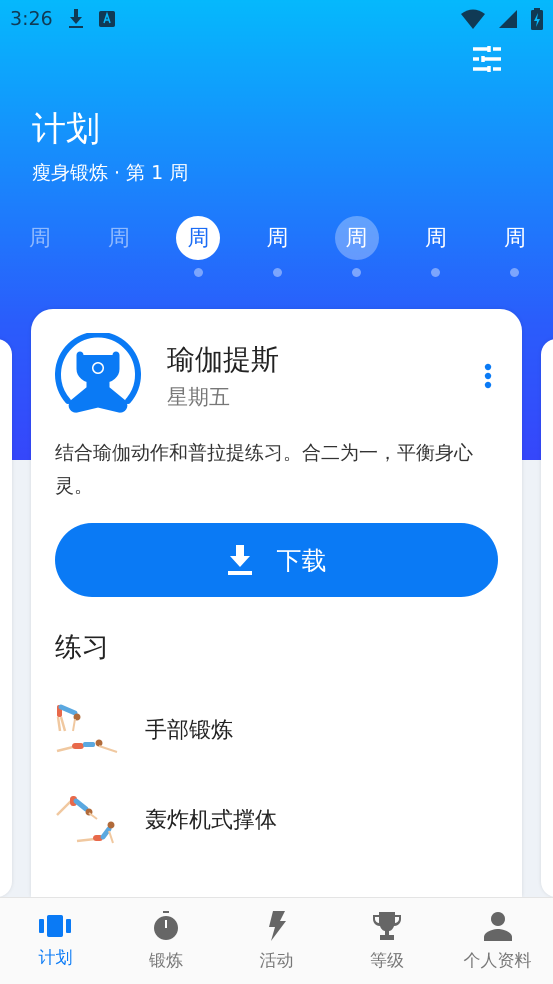 This screenshot has height=984, width=553. Describe the element at coordinates (276, 941) in the screenshot. I see `nav-tab: 活动` at that location.